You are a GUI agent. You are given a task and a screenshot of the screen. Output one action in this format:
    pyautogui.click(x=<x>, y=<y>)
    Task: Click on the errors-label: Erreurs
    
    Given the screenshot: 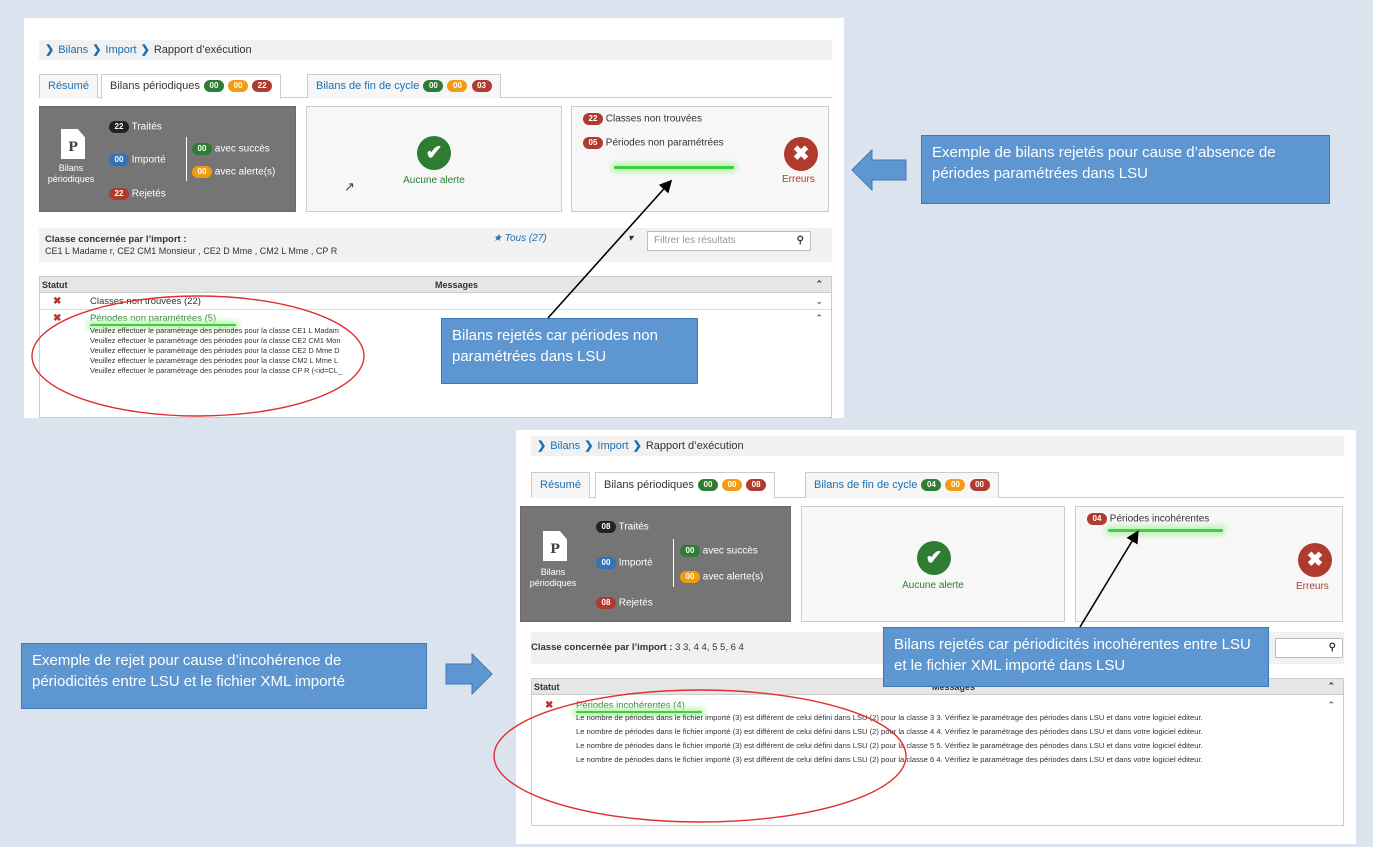 What is the action you would take?
    pyautogui.click(x=1312, y=586)
    